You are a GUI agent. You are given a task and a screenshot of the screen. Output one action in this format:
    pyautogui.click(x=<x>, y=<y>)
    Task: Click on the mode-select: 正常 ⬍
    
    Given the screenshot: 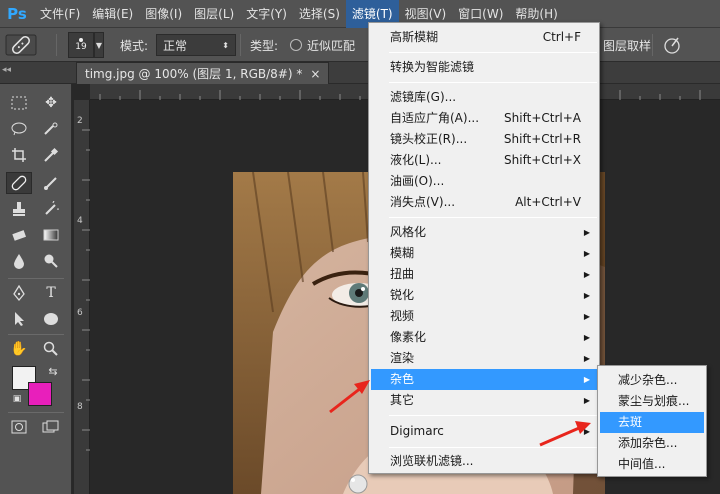 What is the action you would take?
    pyautogui.click(x=196, y=45)
    